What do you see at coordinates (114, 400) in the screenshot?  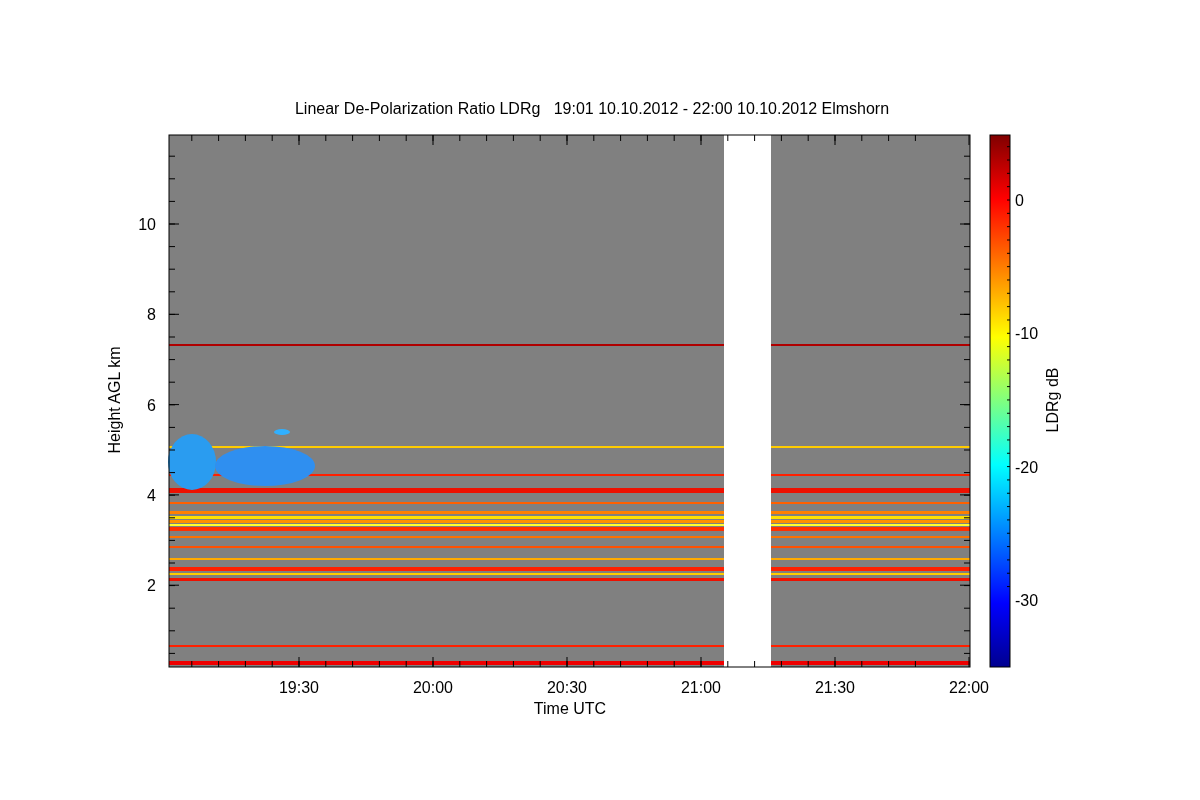 I see `y-axis-label: Height AGL km` at bounding box center [114, 400].